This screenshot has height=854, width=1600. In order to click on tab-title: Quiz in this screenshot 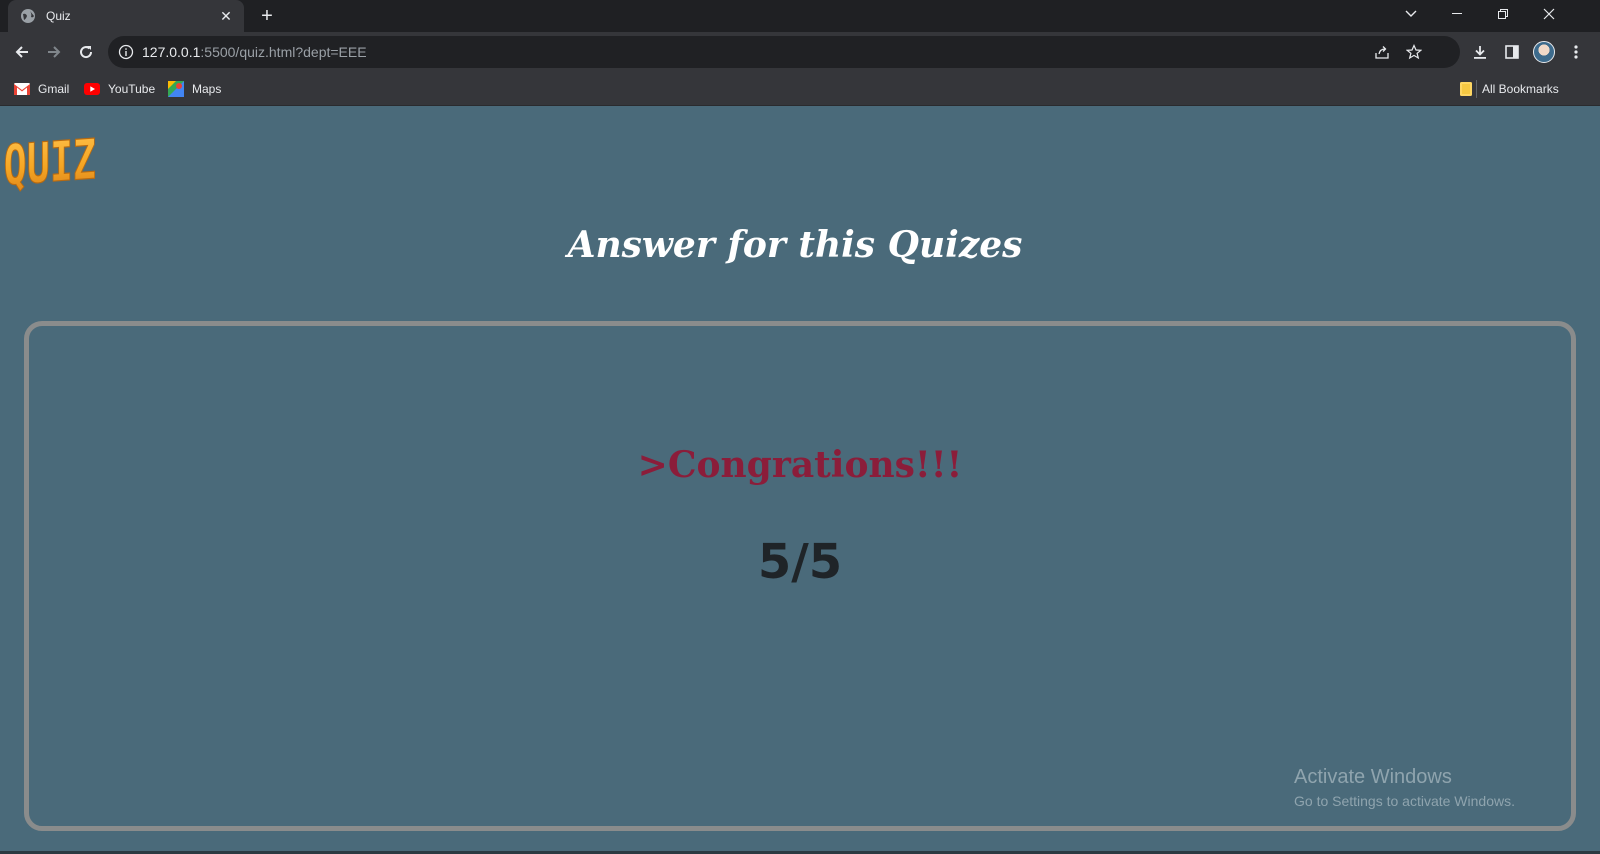, I will do `click(58, 16)`.